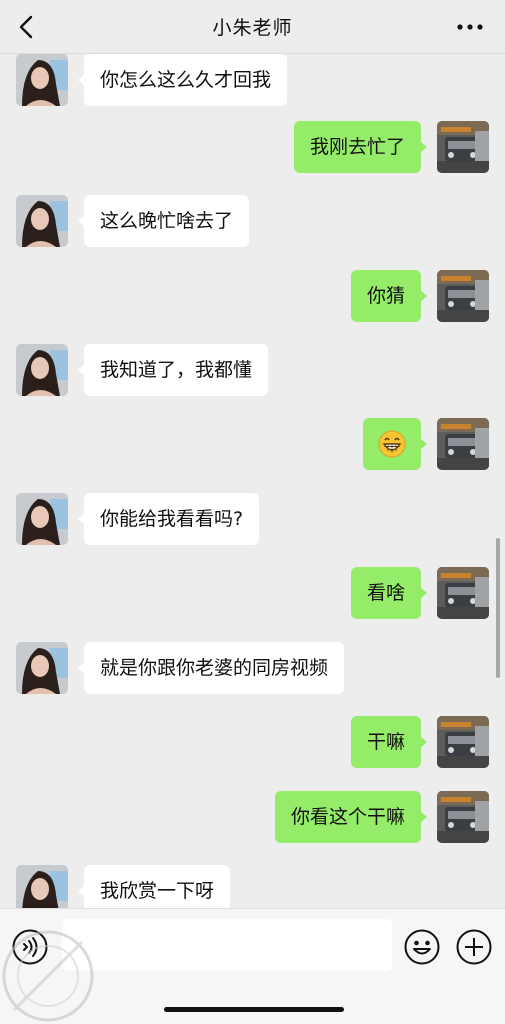 The width and height of the screenshot is (505, 1024). I want to click on emoji-message-bubble, so click(395, 444).